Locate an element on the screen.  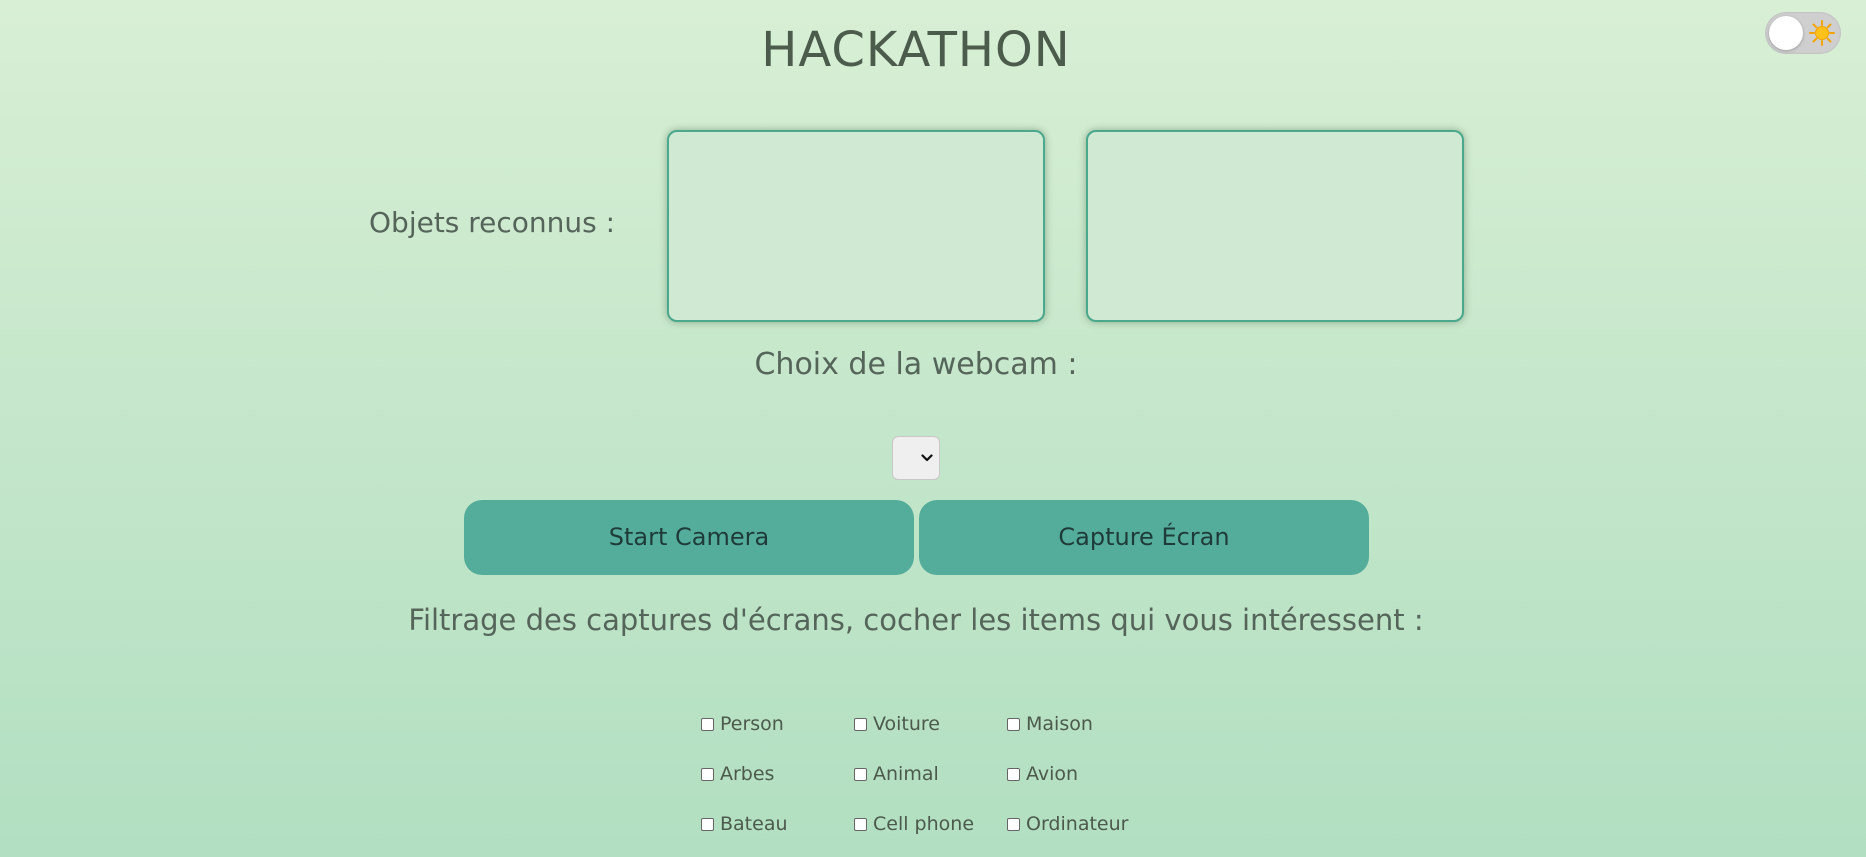
filter-item: Bateau is located at coordinates (744, 824).